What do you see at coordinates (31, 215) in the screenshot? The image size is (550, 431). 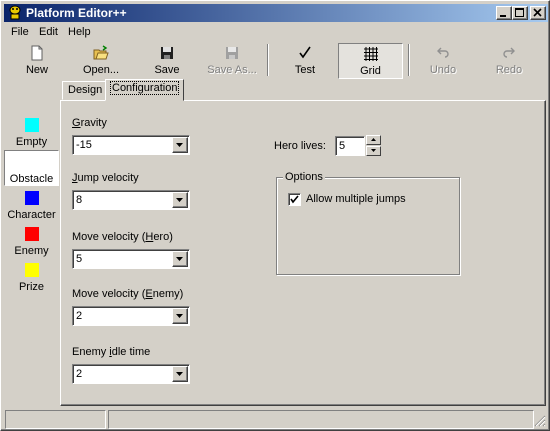 I see `palette-item-label: Character` at bounding box center [31, 215].